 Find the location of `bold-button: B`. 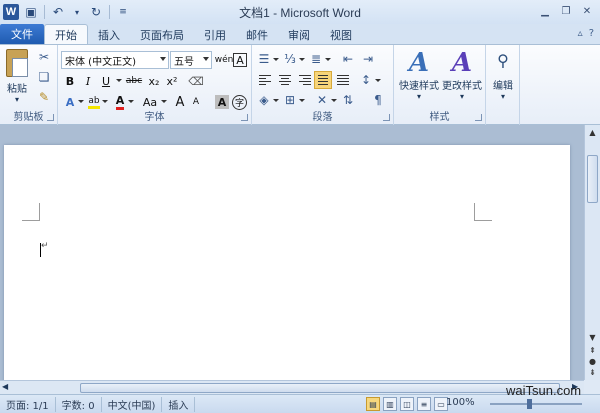

bold-button: B is located at coordinates (70, 81).